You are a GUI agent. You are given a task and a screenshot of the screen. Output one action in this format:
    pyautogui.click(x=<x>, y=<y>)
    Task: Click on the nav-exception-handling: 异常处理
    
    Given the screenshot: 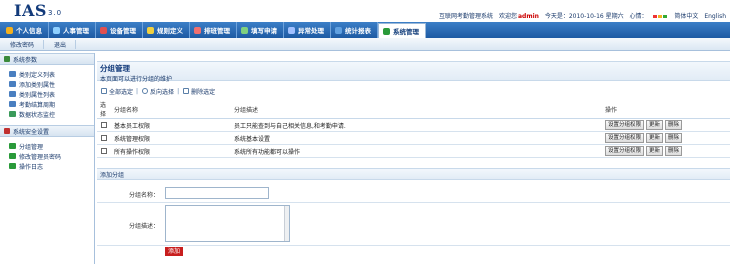 What is the action you would take?
    pyautogui.click(x=307, y=30)
    